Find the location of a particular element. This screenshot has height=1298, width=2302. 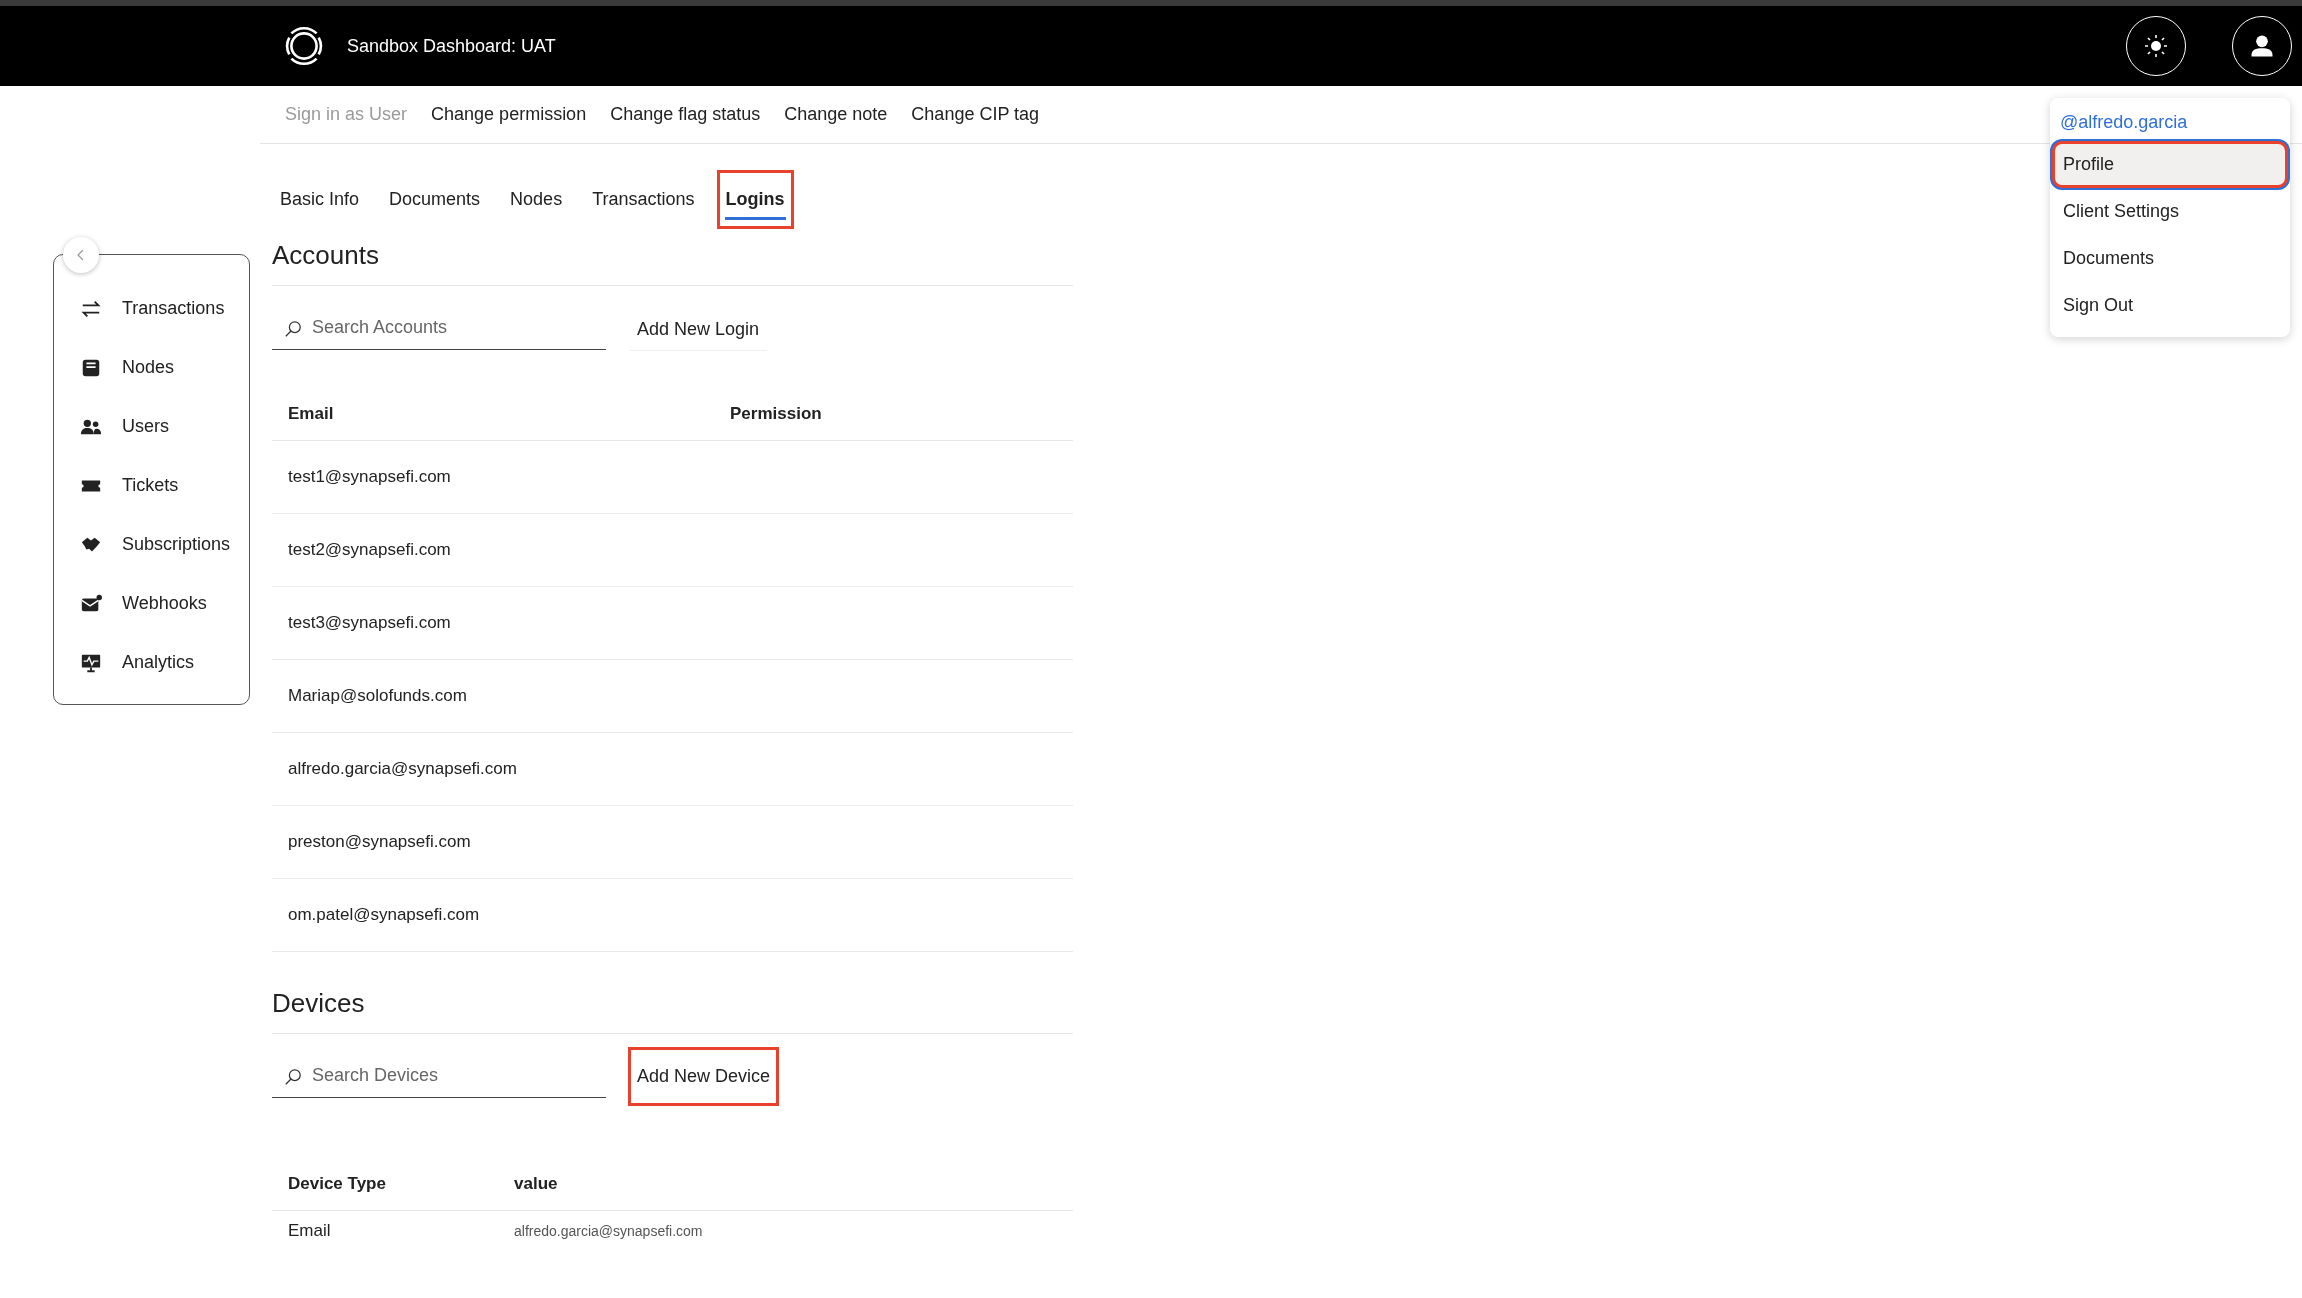

sun-icon is located at coordinates (2156, 46).